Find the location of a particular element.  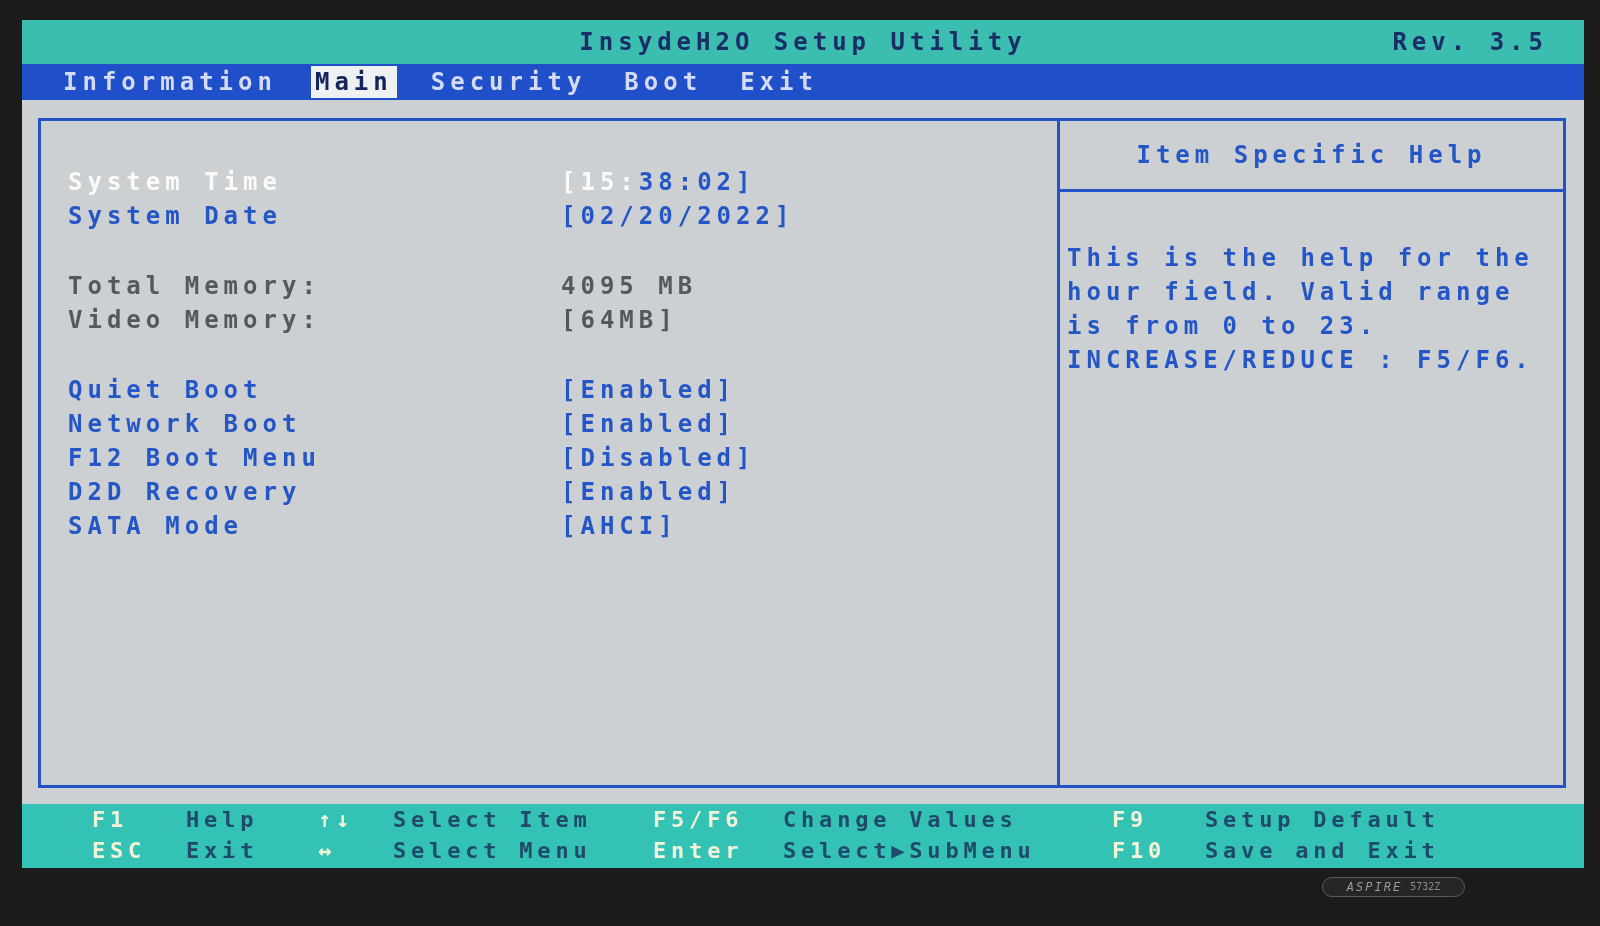

menu-tab: Information is located at coordinates (170, 82).